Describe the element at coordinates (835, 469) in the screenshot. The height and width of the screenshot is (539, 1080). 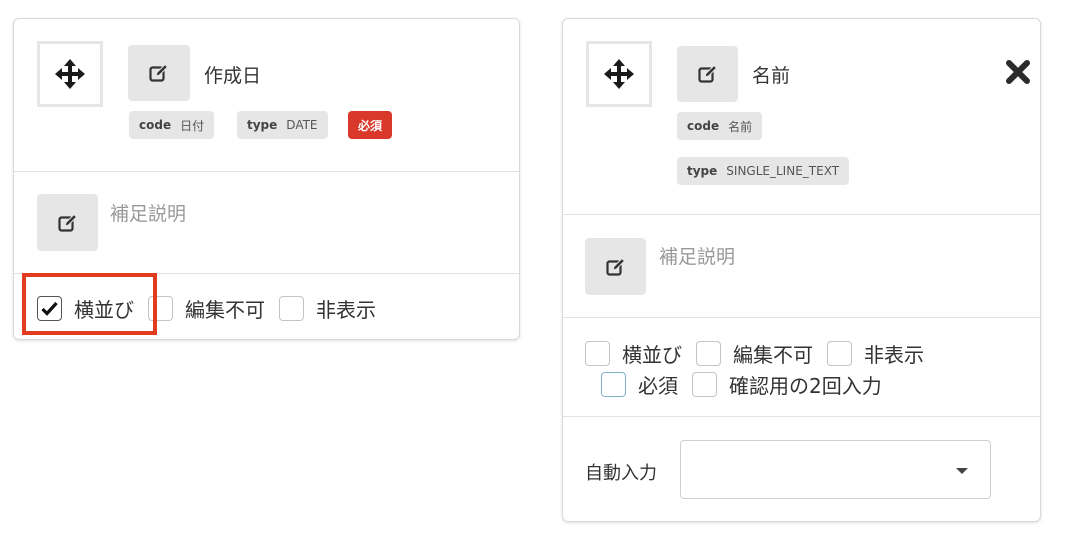
I see `auto-input-select` at that location.